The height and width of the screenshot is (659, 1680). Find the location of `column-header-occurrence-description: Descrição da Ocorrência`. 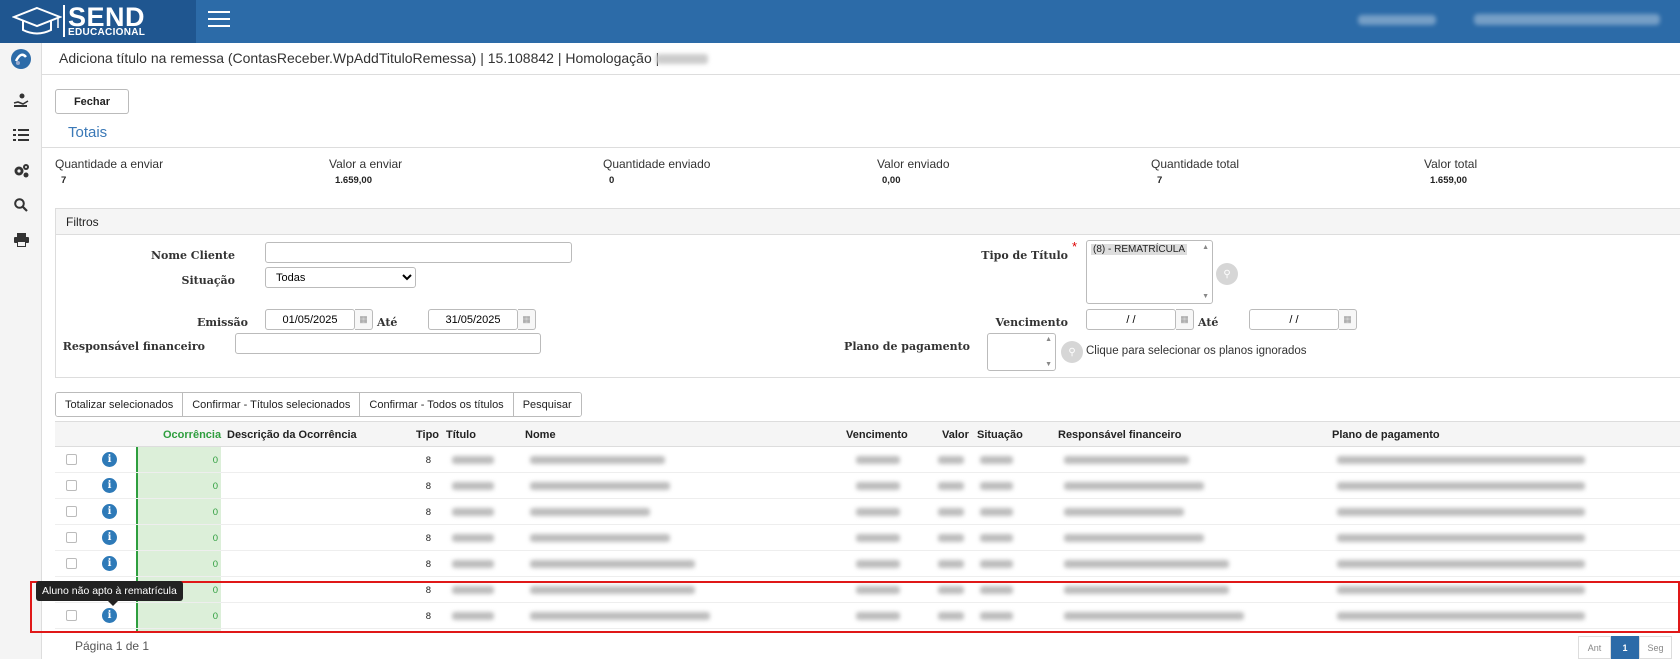

column-header-occurrence-description: Descrição da Ocorrência is located at coordinates (292, 435).